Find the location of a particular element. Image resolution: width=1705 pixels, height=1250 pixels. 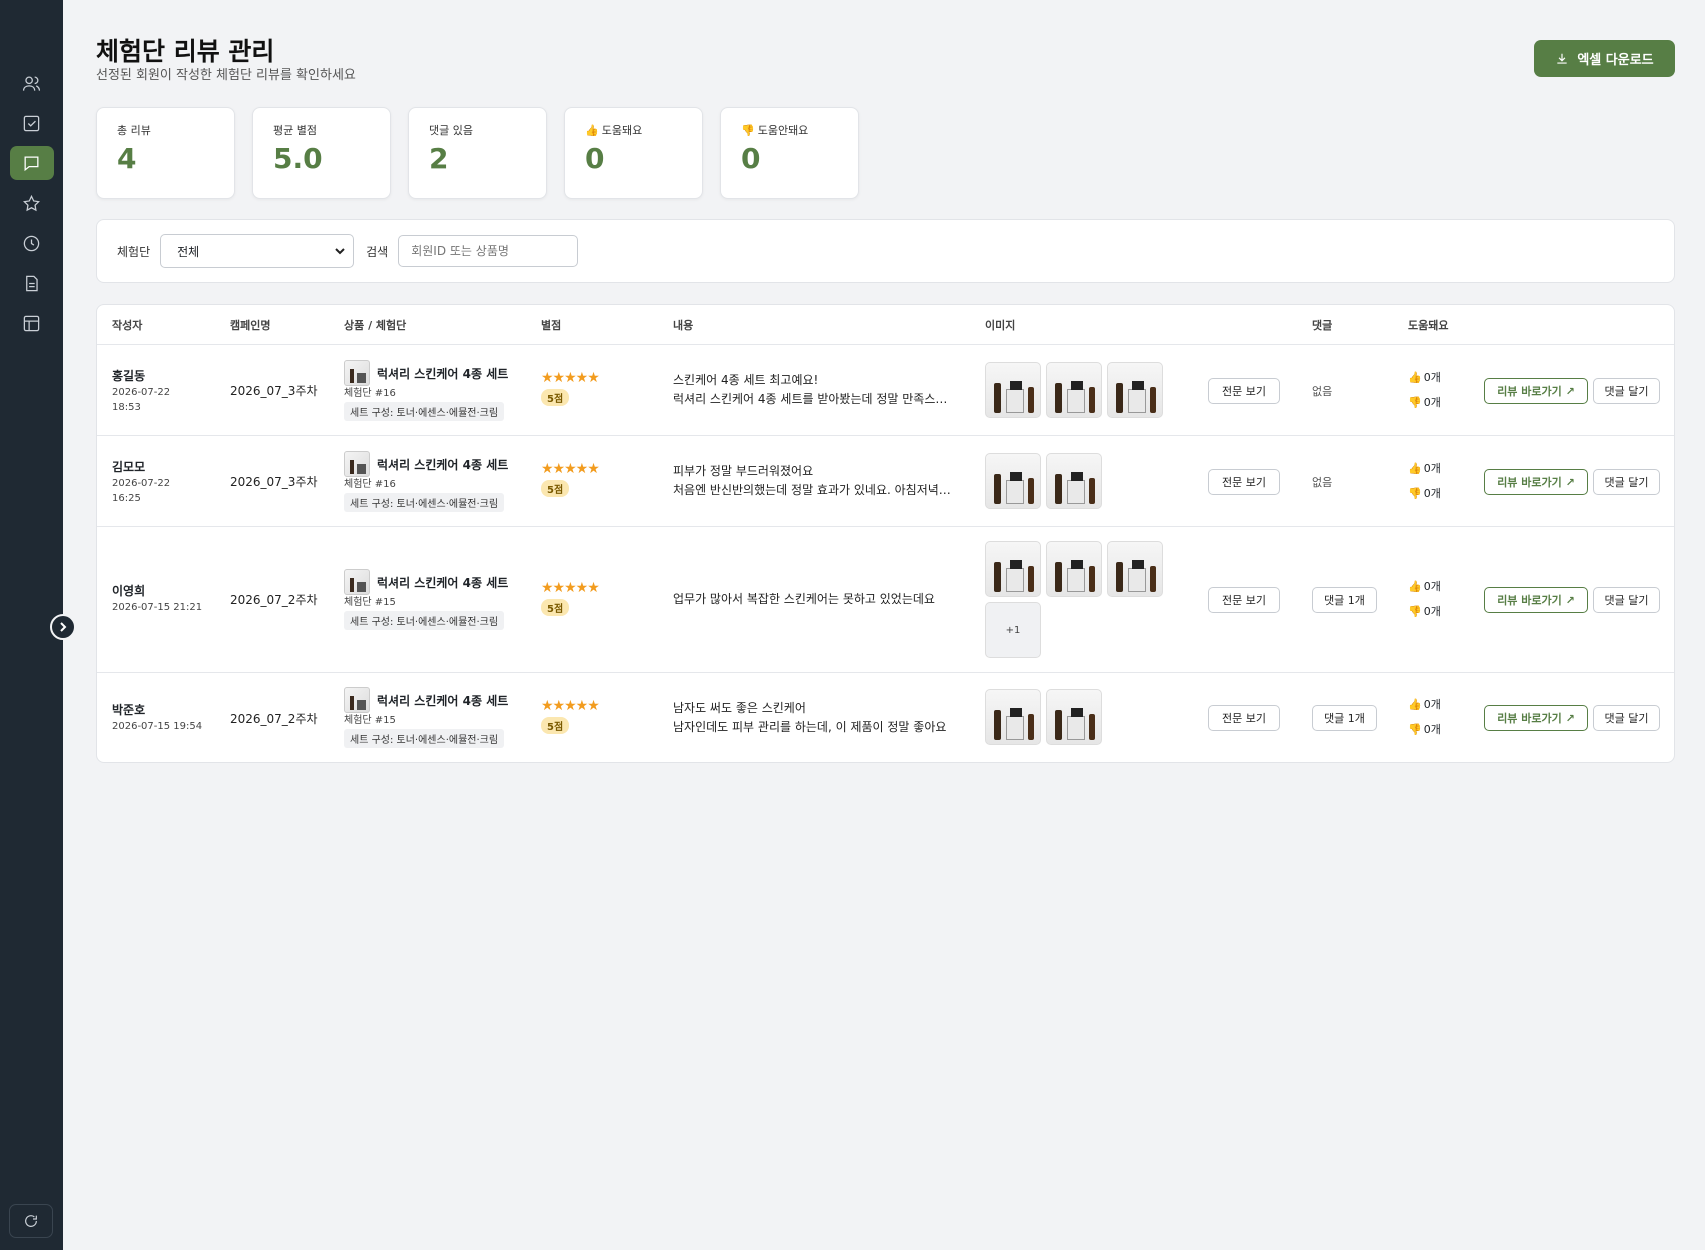

stat-label: 👎 도움안돼요 is located at coordinates (775, 130).